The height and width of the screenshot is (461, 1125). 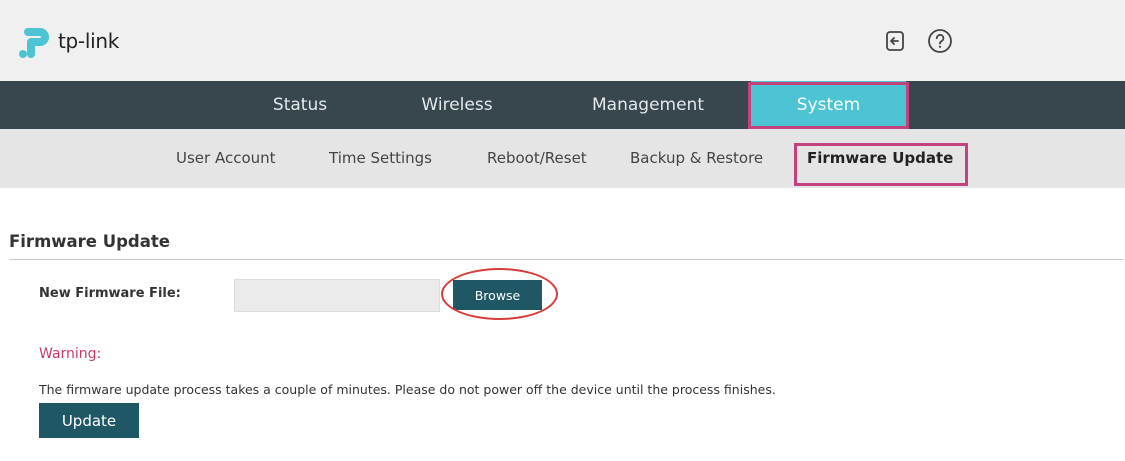 What do you see at coordinates (566, 259) in the screenshot?
I see `section-divider` at bounding box center [566, 259].